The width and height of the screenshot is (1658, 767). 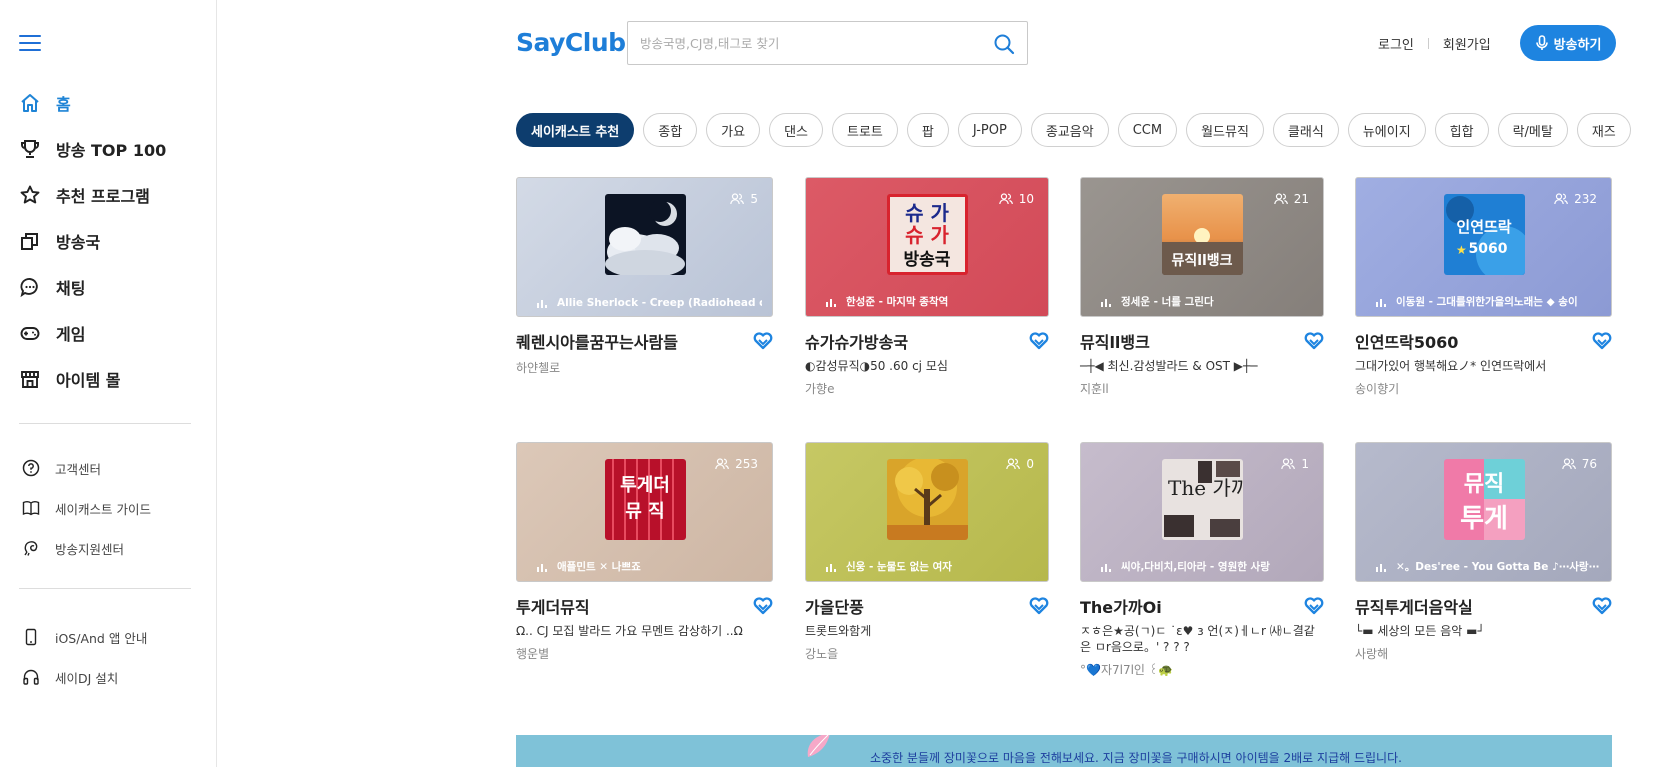 I want to click on station-artwork, so click(x=927, y=499).